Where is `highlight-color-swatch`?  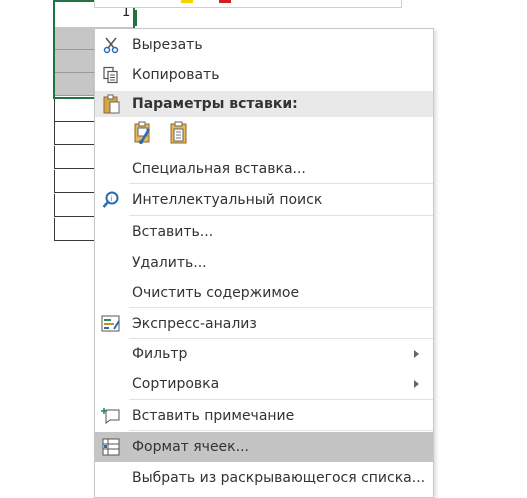
highlight-color-swatch is located at coordinates (187, 1).